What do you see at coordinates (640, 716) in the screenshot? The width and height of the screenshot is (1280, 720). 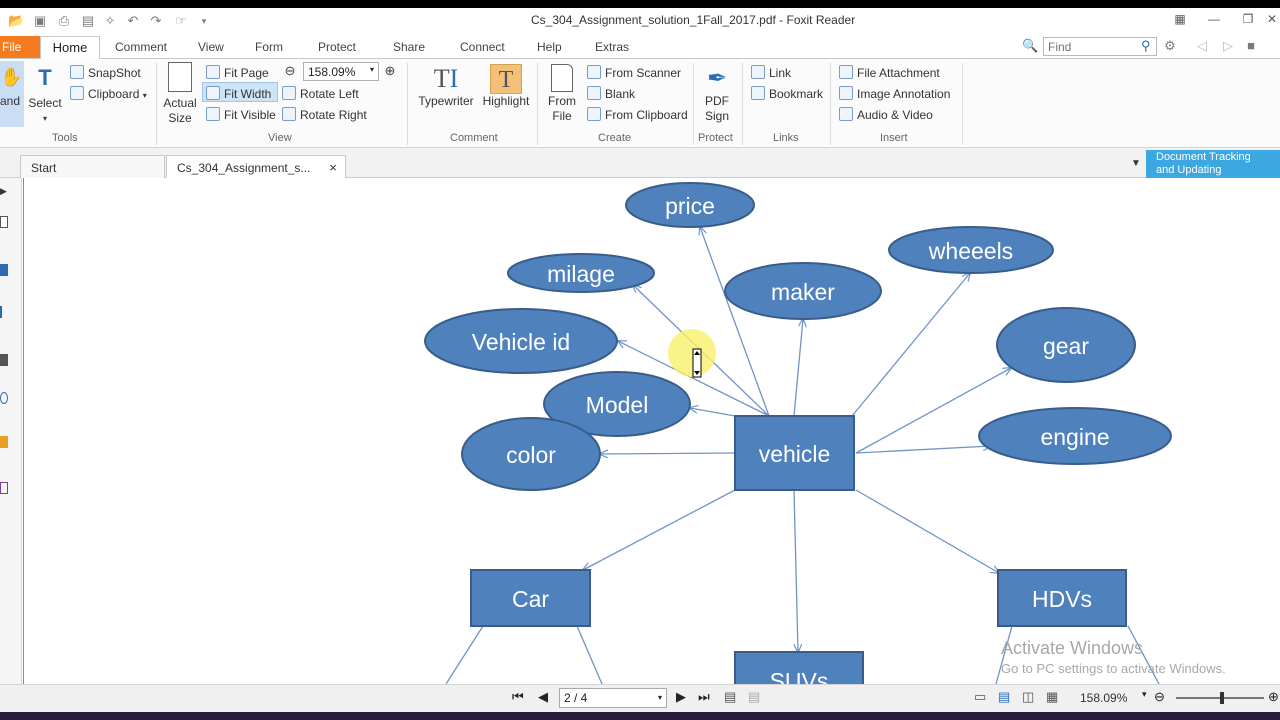 I see `windows-taskbar` at bounding box center [640, 716].